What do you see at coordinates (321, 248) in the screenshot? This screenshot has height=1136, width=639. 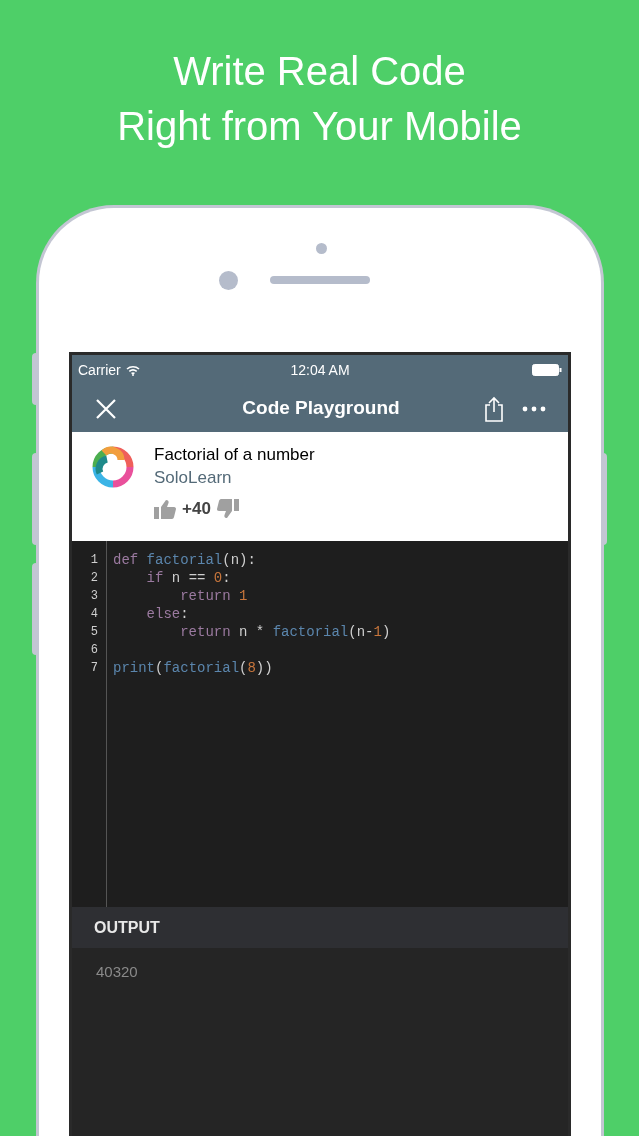 I see `phone-sensor` at bounding box center [321, 248].